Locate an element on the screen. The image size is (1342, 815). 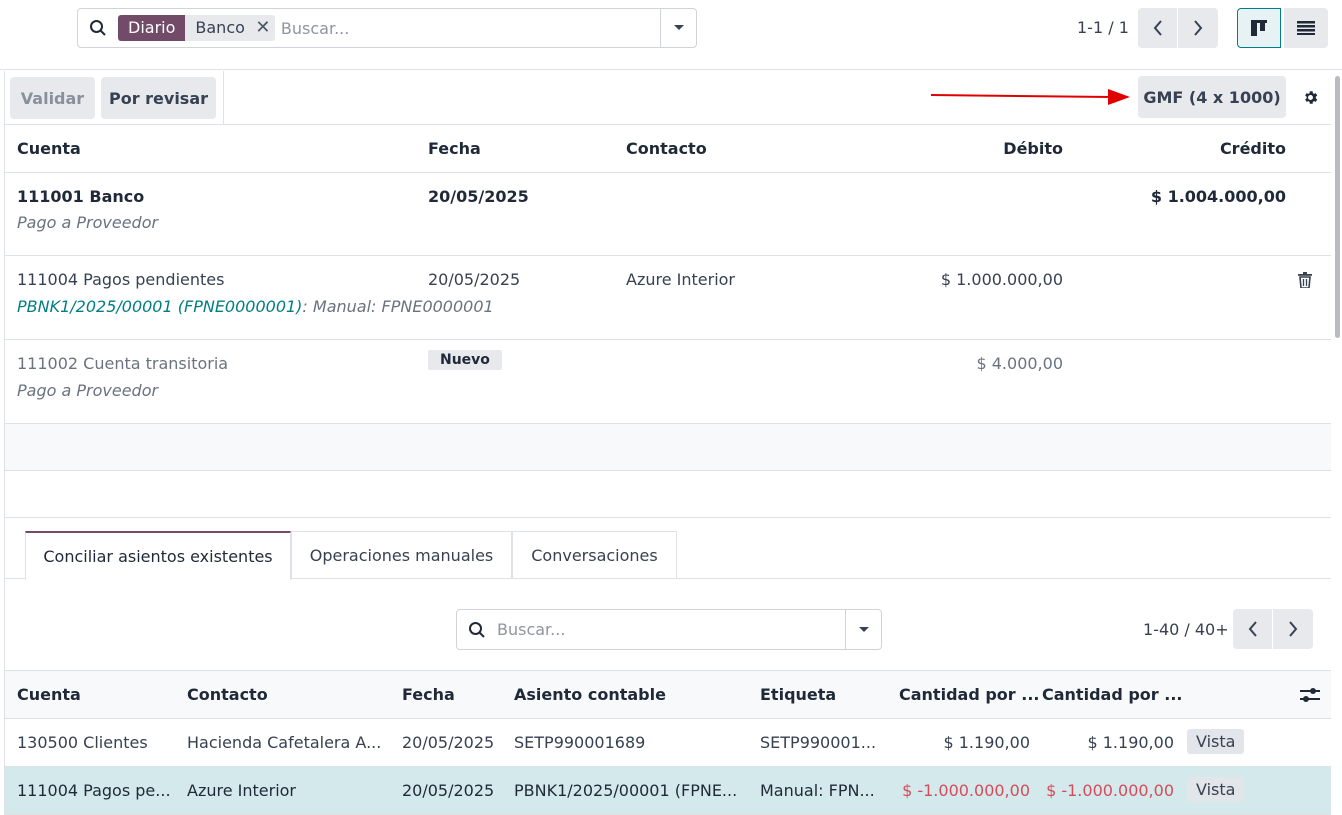
tab-manual-operations: Operaciones manuales is located at coordinates (401, 555).